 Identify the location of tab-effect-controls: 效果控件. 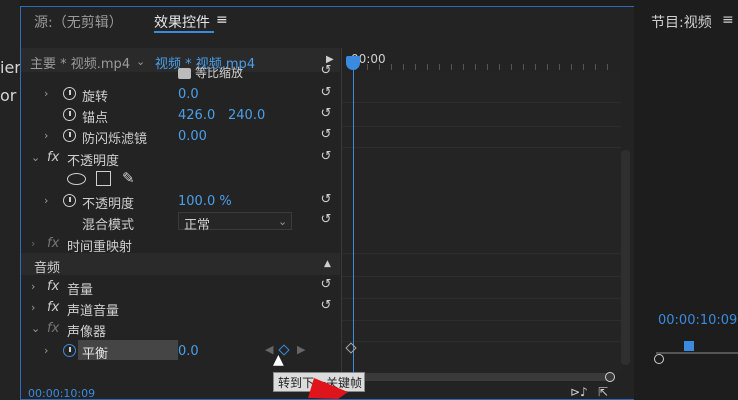
(182, 22).